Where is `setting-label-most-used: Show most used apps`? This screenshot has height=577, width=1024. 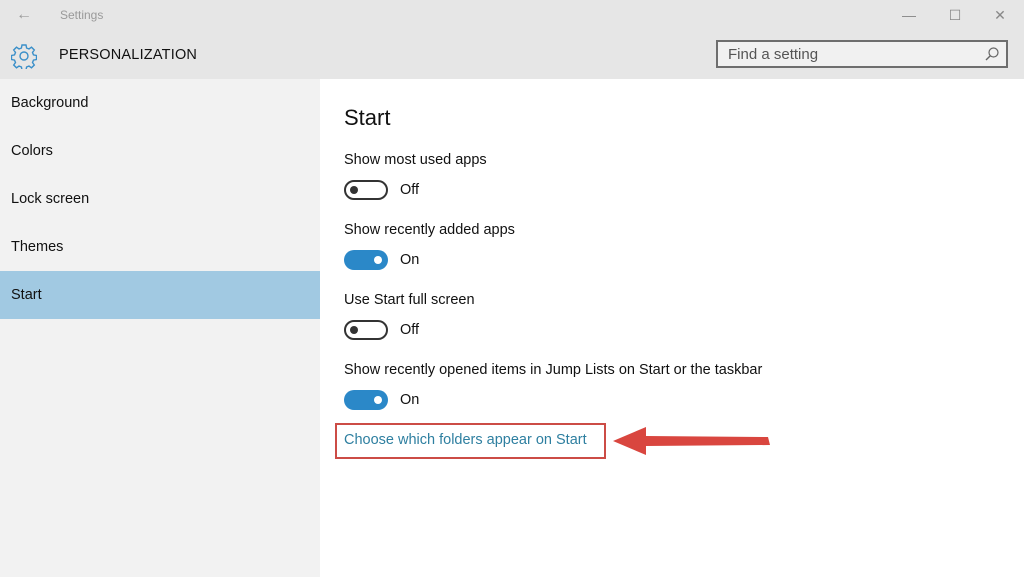 setting-label-most-used: Show most used apps is located at coordinates (415, 160).